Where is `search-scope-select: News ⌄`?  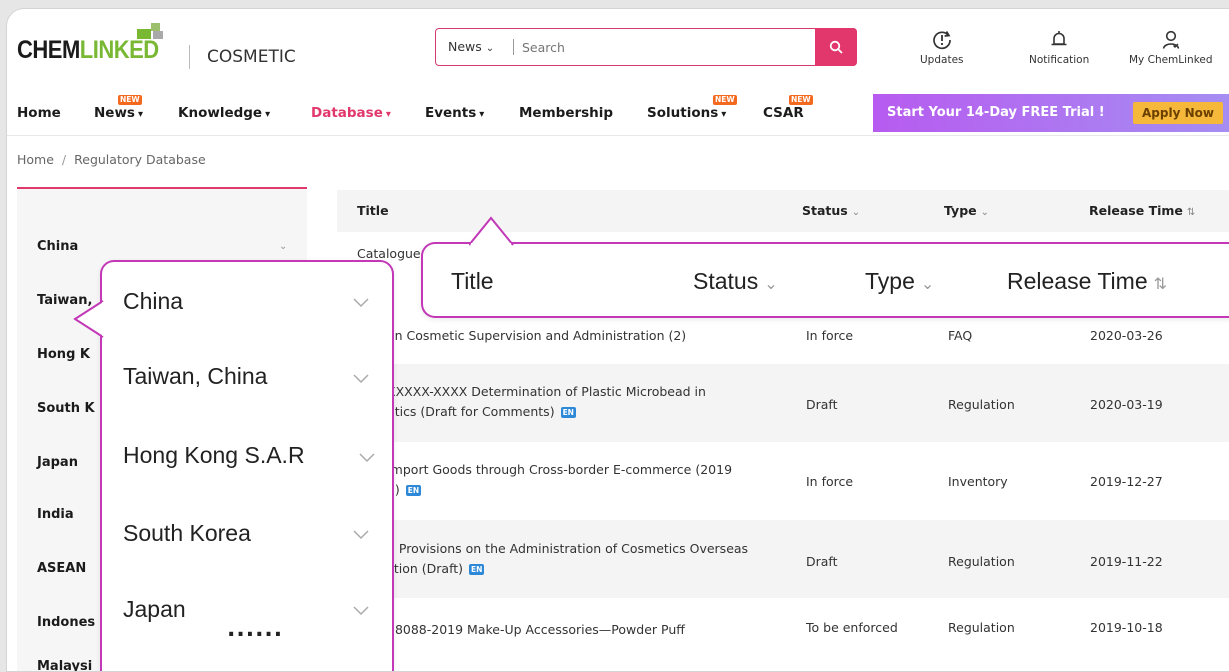 search-scope-select: News ⌄ is located at coordinates (471, 46).